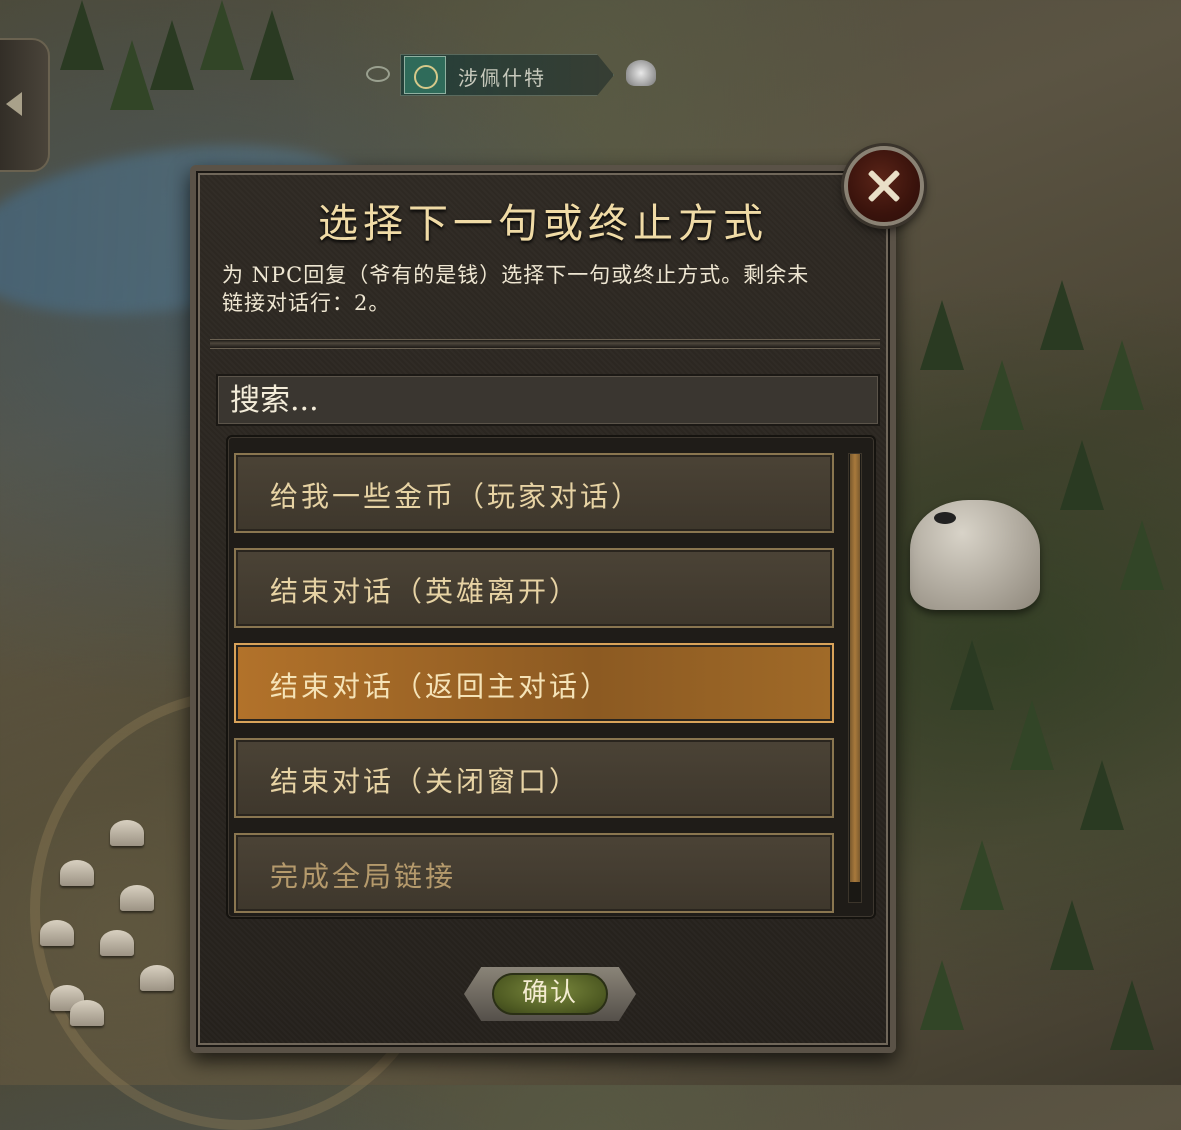 The width and height of the screenshot is (1181, 1130). Describe the element at coordinates (641, 73) in the screenshot. I see `helmet-icon` at that location.